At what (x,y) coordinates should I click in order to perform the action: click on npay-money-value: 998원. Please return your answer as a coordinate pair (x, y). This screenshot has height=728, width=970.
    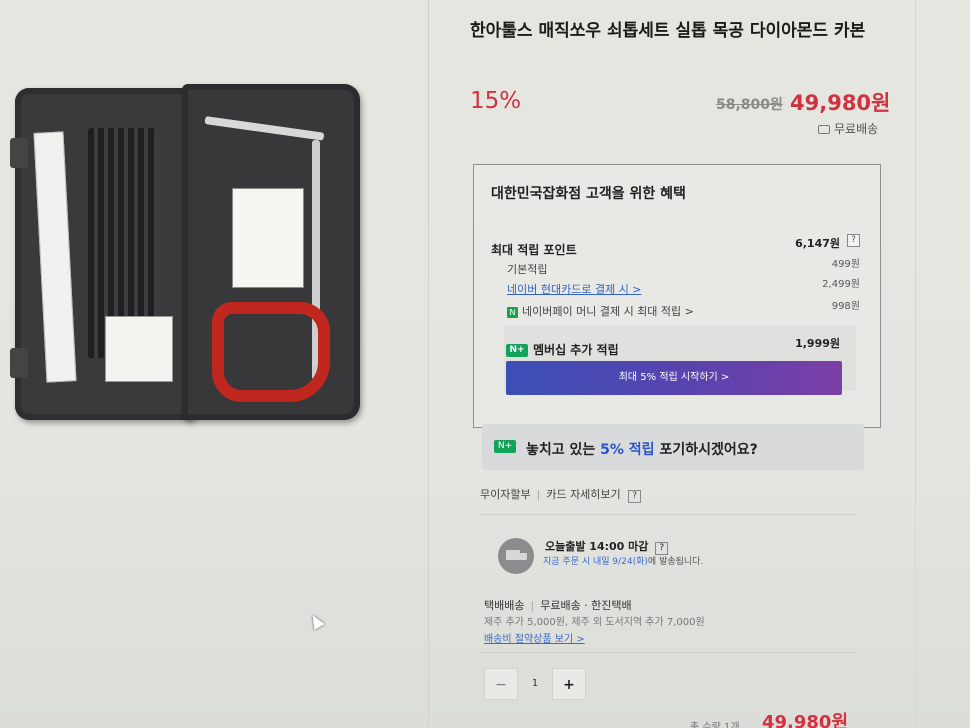
    Looking at the image, I should click on (845, 306).